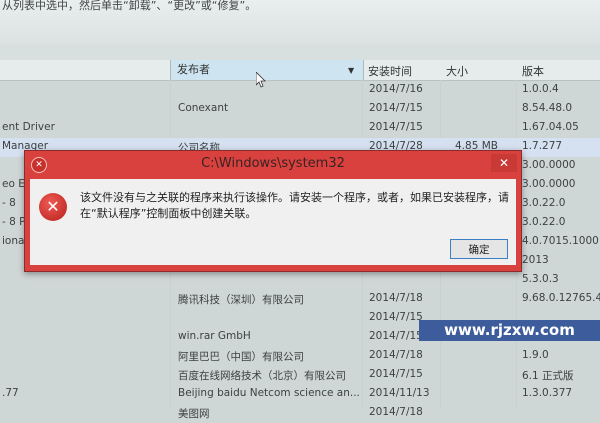 This screenshot has height=423, width=600. What do you see at coordinates (547, 393) in the screenshot?
I see `cell-version: 1.3.0.377` at bounding box center [547, 393].